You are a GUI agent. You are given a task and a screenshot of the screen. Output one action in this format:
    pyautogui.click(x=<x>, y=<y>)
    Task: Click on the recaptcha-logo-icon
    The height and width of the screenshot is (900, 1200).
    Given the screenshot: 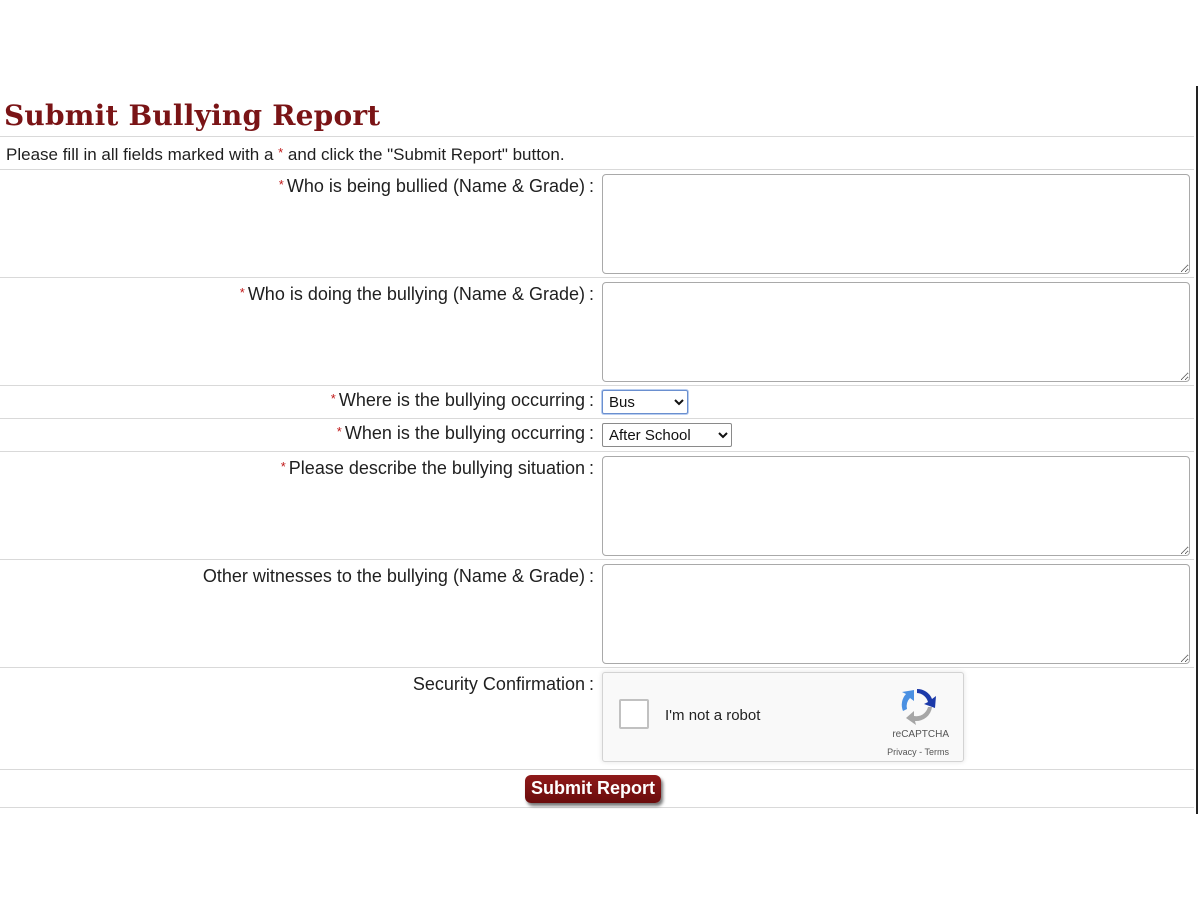 What is the action you would take?
    pyautogui.click(x=918, y=706)
    